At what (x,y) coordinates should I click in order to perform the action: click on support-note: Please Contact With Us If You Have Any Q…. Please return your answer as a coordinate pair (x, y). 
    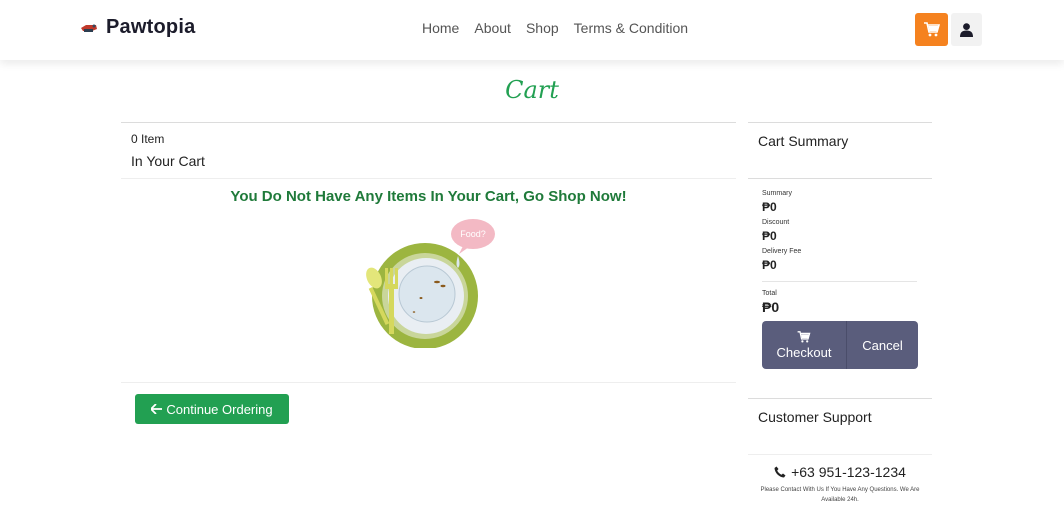
    Looking at the image, I should click on (840, 495).